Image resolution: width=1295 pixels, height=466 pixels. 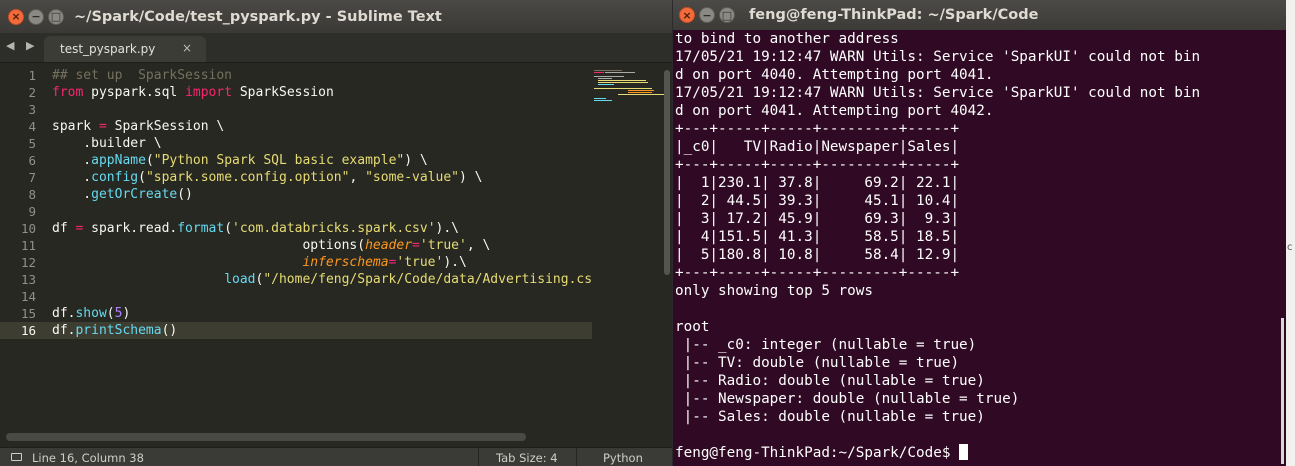 What do you see at coordinates (126, 313) in the screenshot?
I see `code-token: )` at bounding box center [126, 313].